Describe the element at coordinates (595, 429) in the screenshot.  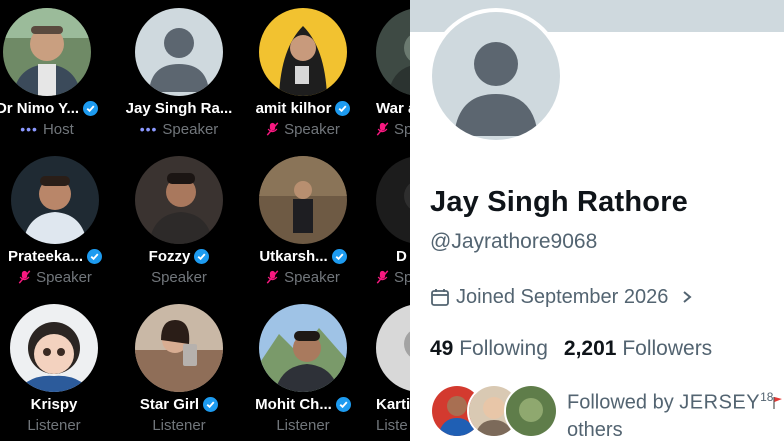
I see `followed-by-suffix: others` at that location.